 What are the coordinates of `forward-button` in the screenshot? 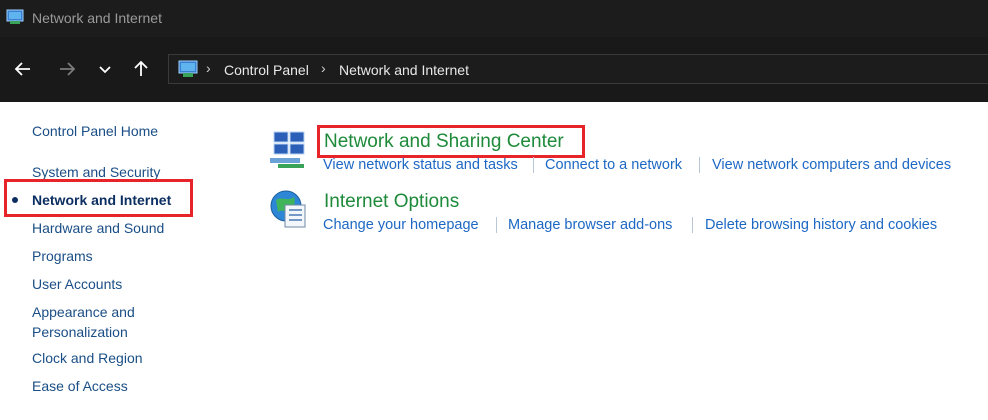 It's located at (67, 69).